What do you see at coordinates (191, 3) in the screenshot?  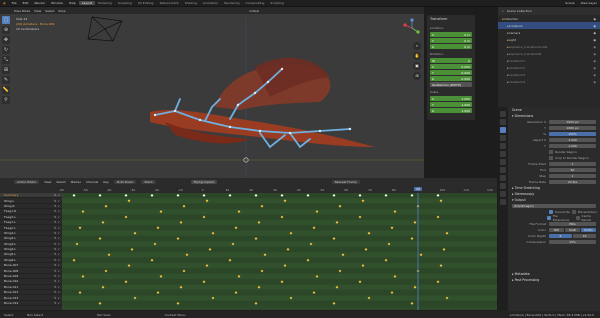 I see `workspace-tab-shading: Shading` at bounding box center [191, 3].